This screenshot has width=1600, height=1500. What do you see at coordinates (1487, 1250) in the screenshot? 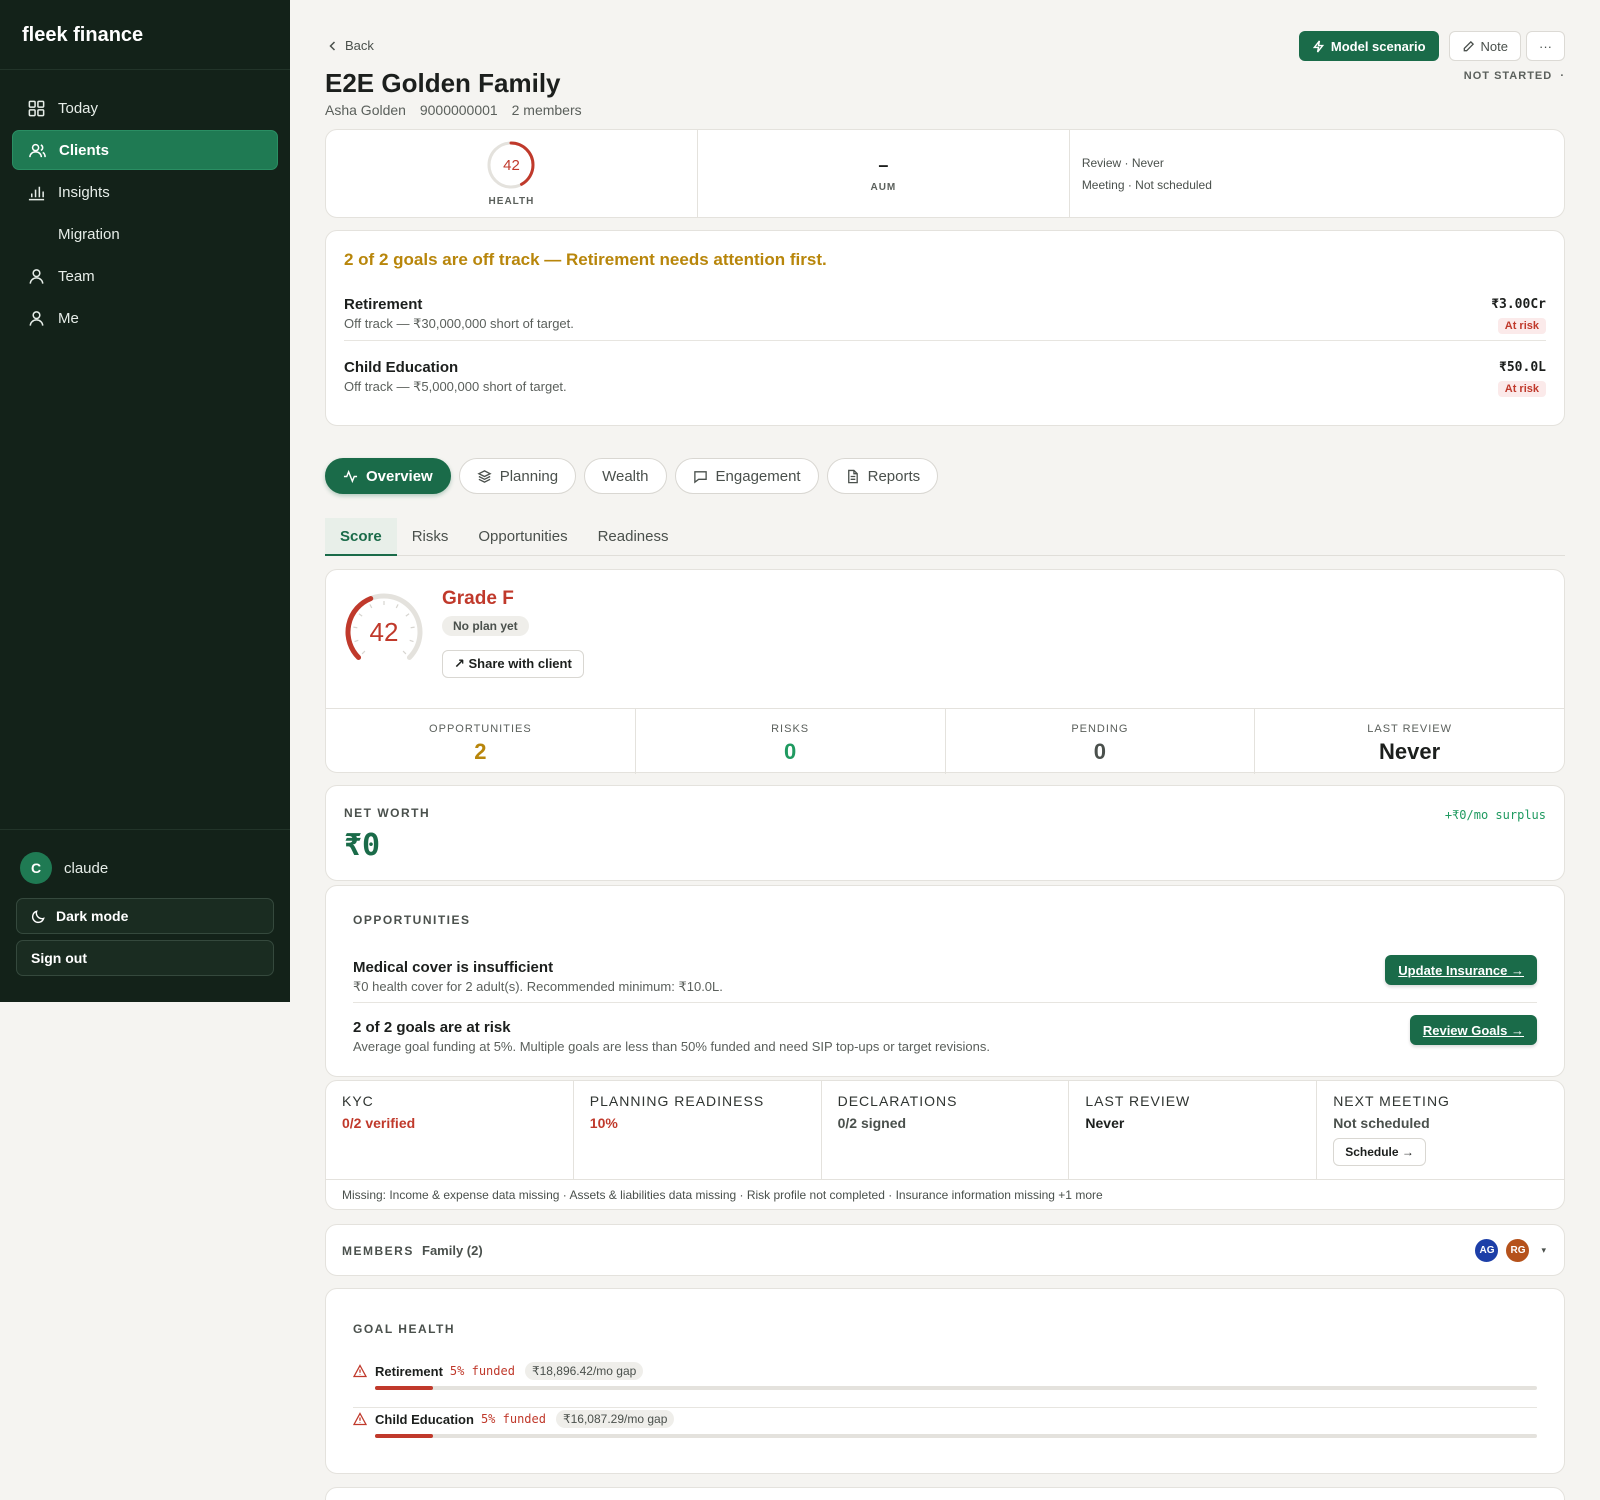
I see `avatar: AG` at bounding box center [1487, 1250].